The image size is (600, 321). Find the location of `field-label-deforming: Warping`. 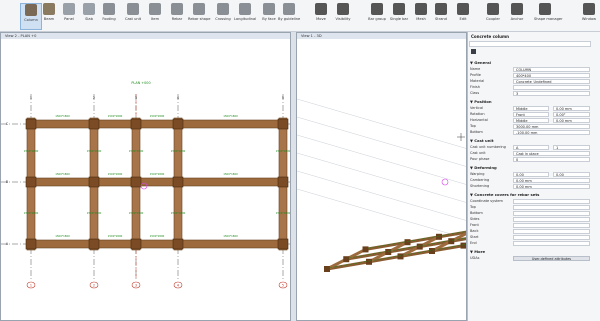

field-label-deforming: Warping is located at coordinates (477, 174).